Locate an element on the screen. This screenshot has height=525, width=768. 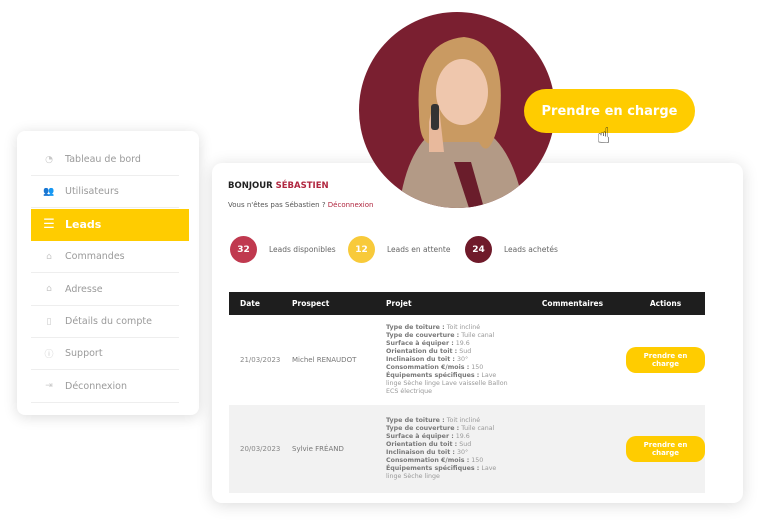
logout-icon: ⇥ is located at coordinates (49, 386).